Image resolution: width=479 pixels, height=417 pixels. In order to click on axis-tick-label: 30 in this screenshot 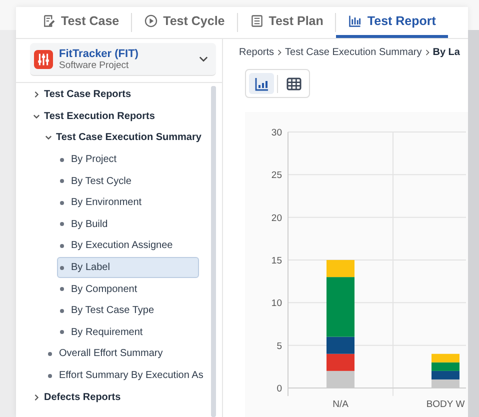, I will do `click(276, 133)`.